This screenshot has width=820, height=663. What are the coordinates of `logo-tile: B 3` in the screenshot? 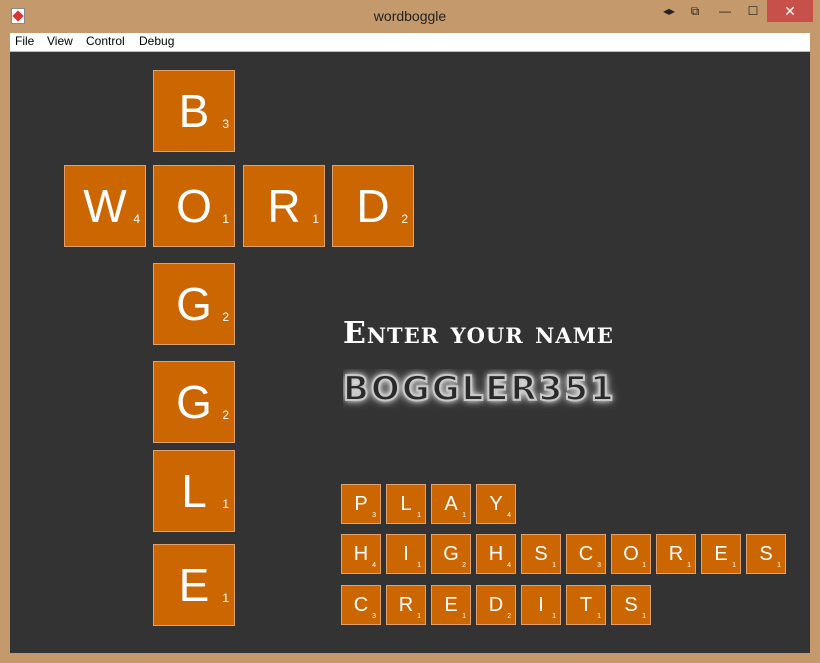 It's located at (194, 111).